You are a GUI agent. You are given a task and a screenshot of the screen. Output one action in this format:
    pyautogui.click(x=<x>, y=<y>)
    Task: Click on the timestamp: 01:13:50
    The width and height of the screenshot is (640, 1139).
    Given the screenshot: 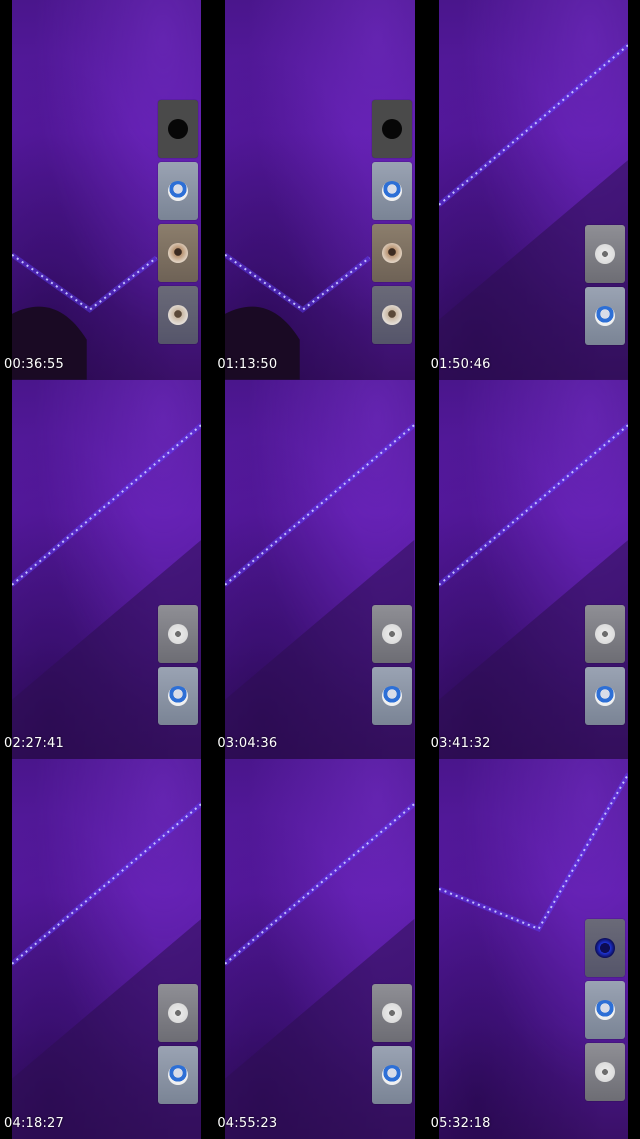 What is the action you would take?
    pyautogui.click(x=247, y=364)
    